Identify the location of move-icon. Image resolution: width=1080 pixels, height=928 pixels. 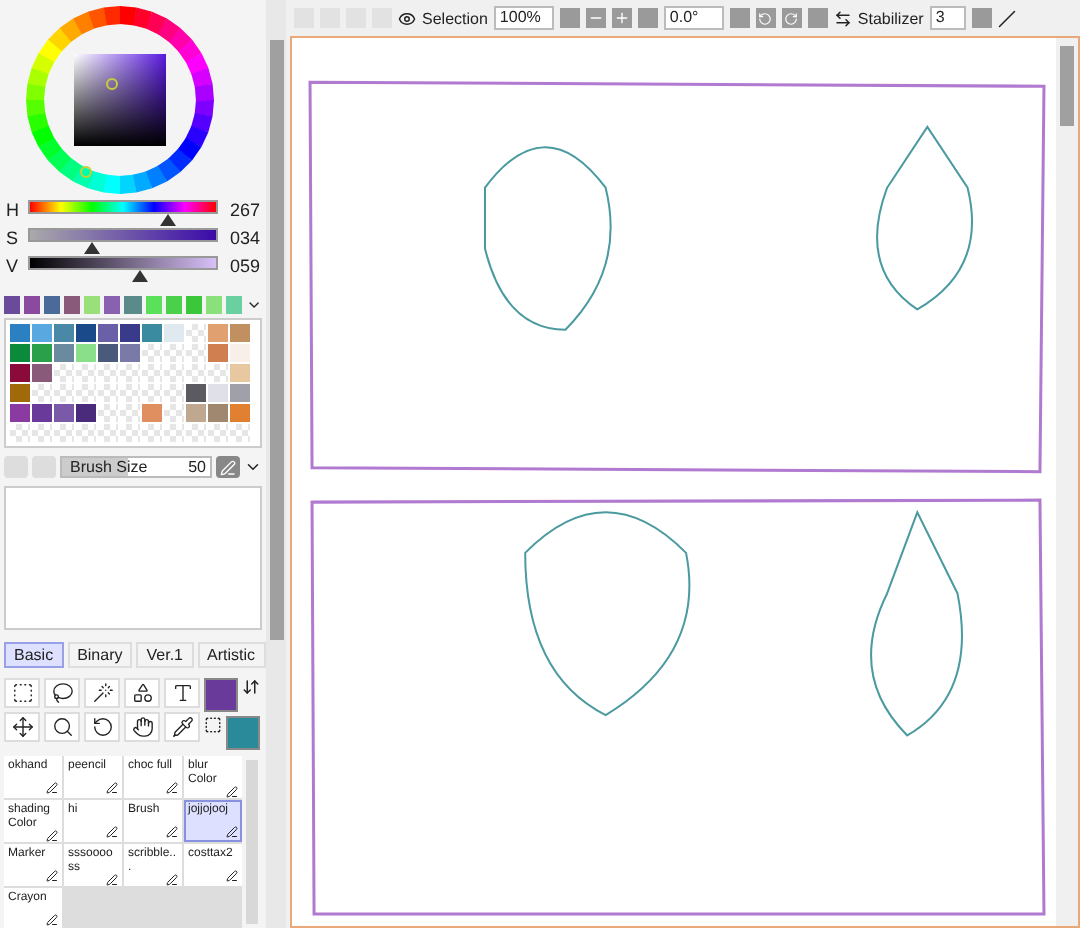
(22, 727).